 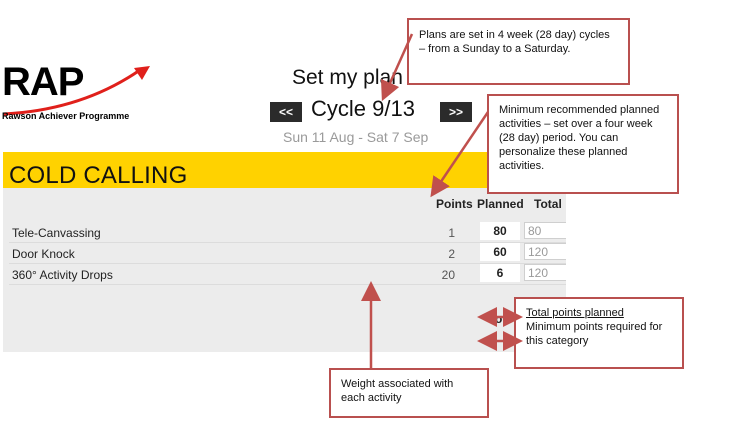 What do you see at coordinates (448, 275) in the screenshot?
I see `activity-points: 20` at bounding box center [448, 275].